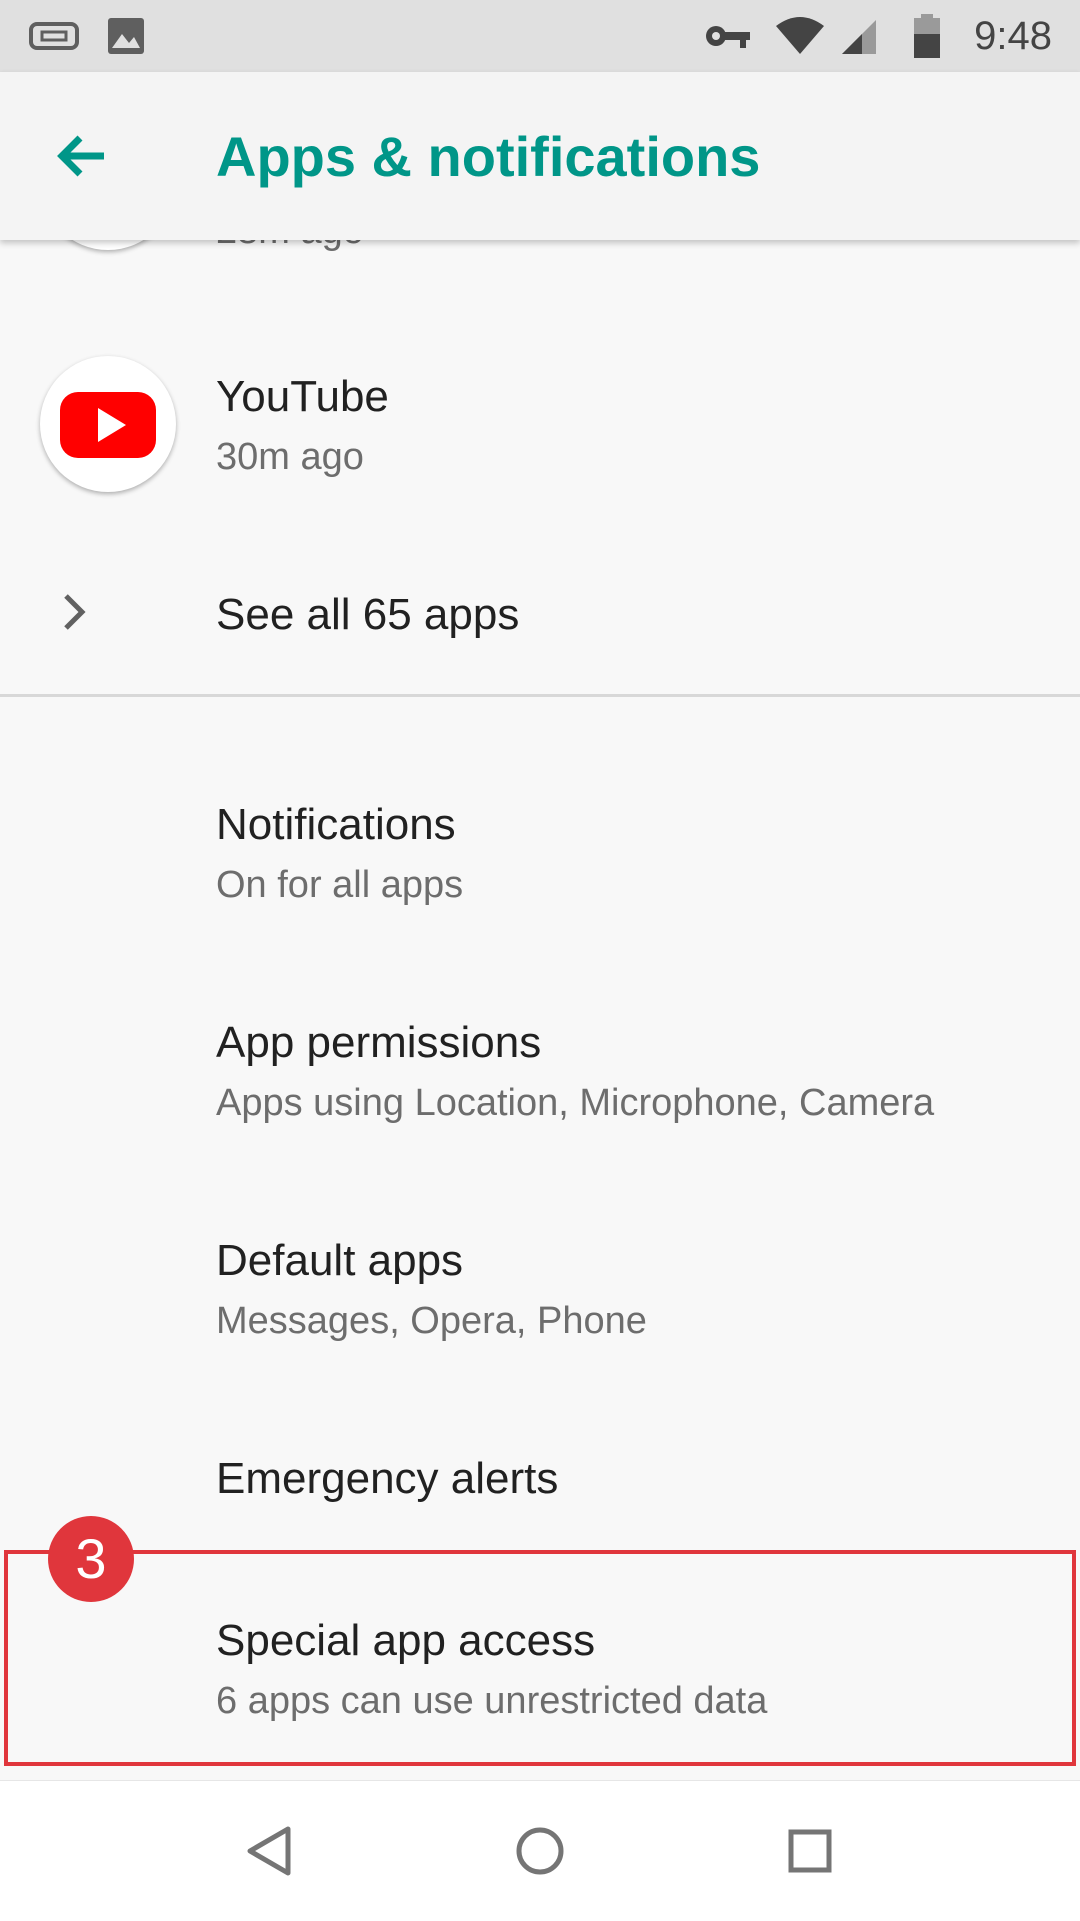 The height and width of the screenshot is (1921, 1080). I want to click on setting-summary: Messages, Opera, Phone, so click(431, 1321).